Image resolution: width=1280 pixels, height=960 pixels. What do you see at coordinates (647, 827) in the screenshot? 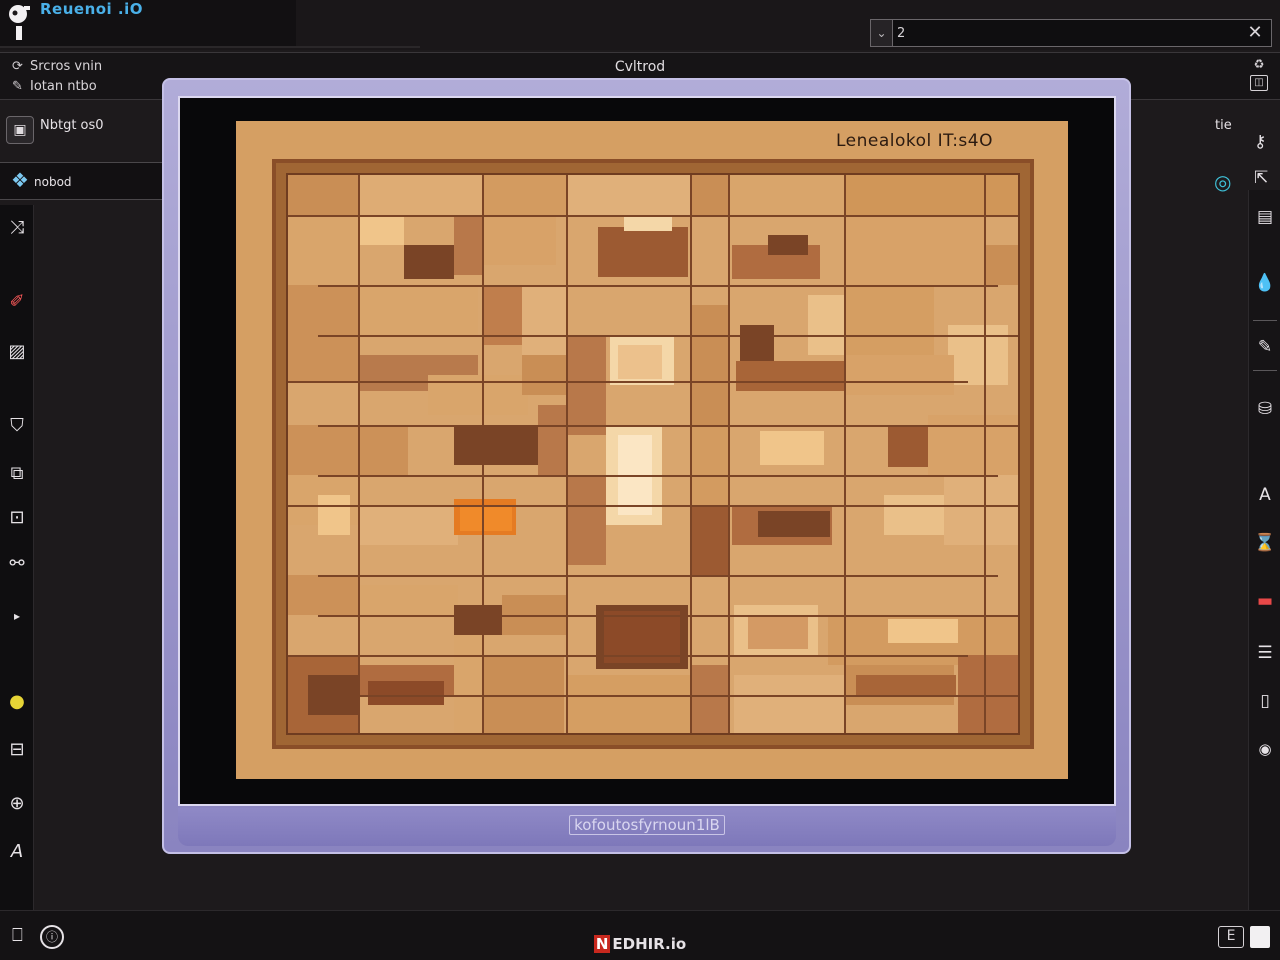
I see `board-dialog-footer: kofoutosfyrnoun1lB` at bounding box center [647, 827].